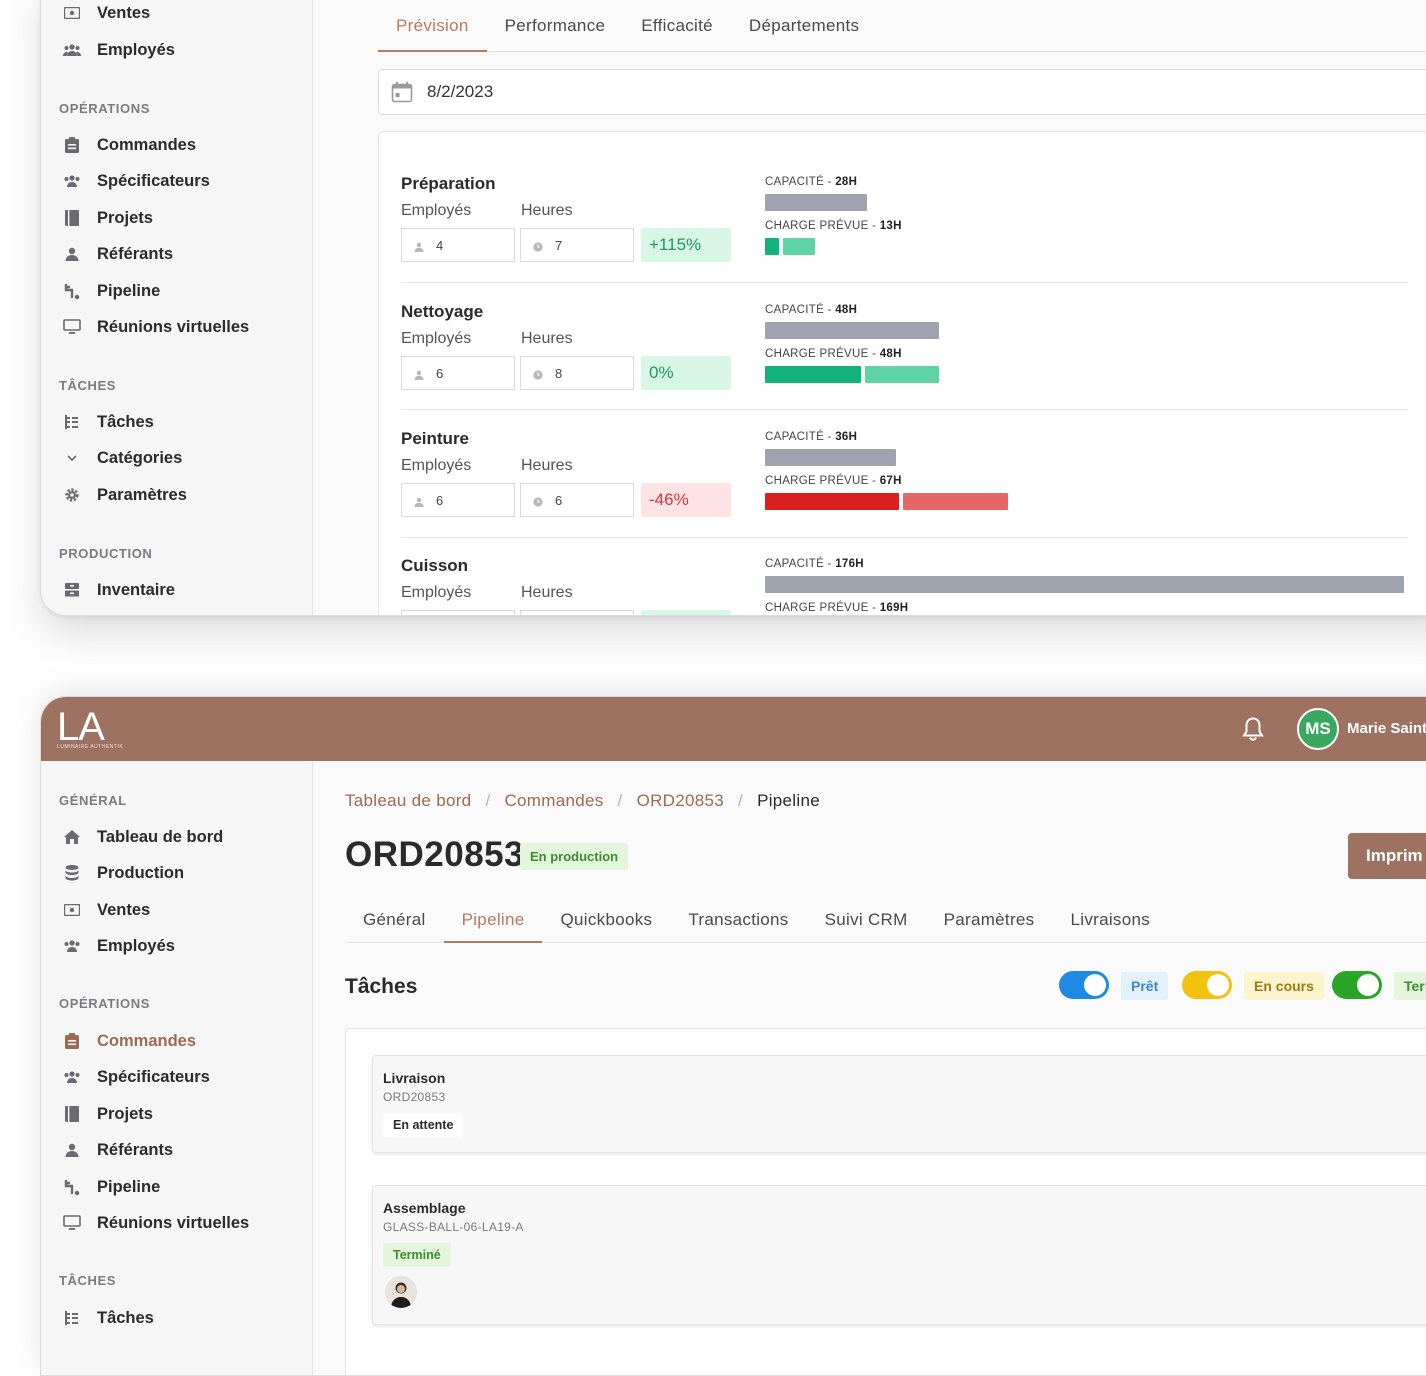 The height and width of the screenshot is (1376, 1426). I want to click on users-icon, so click(72, 1077).